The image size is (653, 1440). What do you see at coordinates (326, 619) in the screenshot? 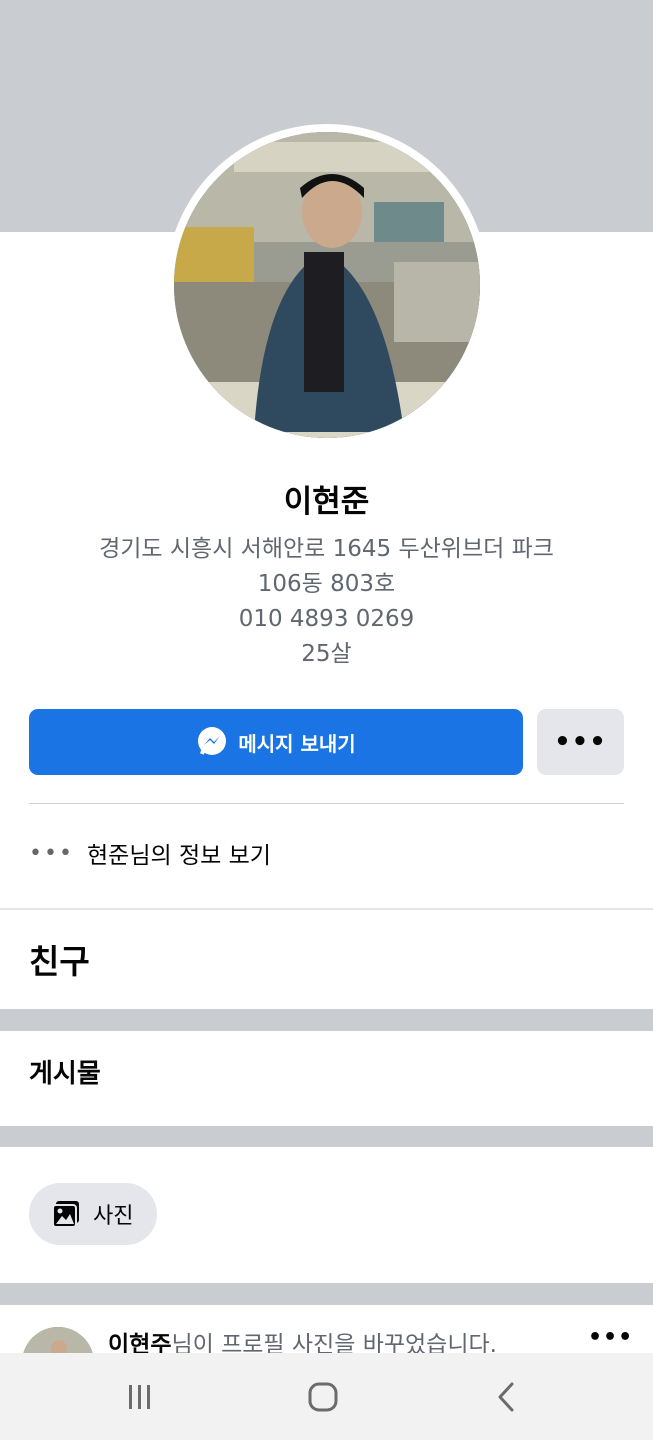
I see `bio-line-phone: 010 4893 0269` at bounding box center [326, 619].